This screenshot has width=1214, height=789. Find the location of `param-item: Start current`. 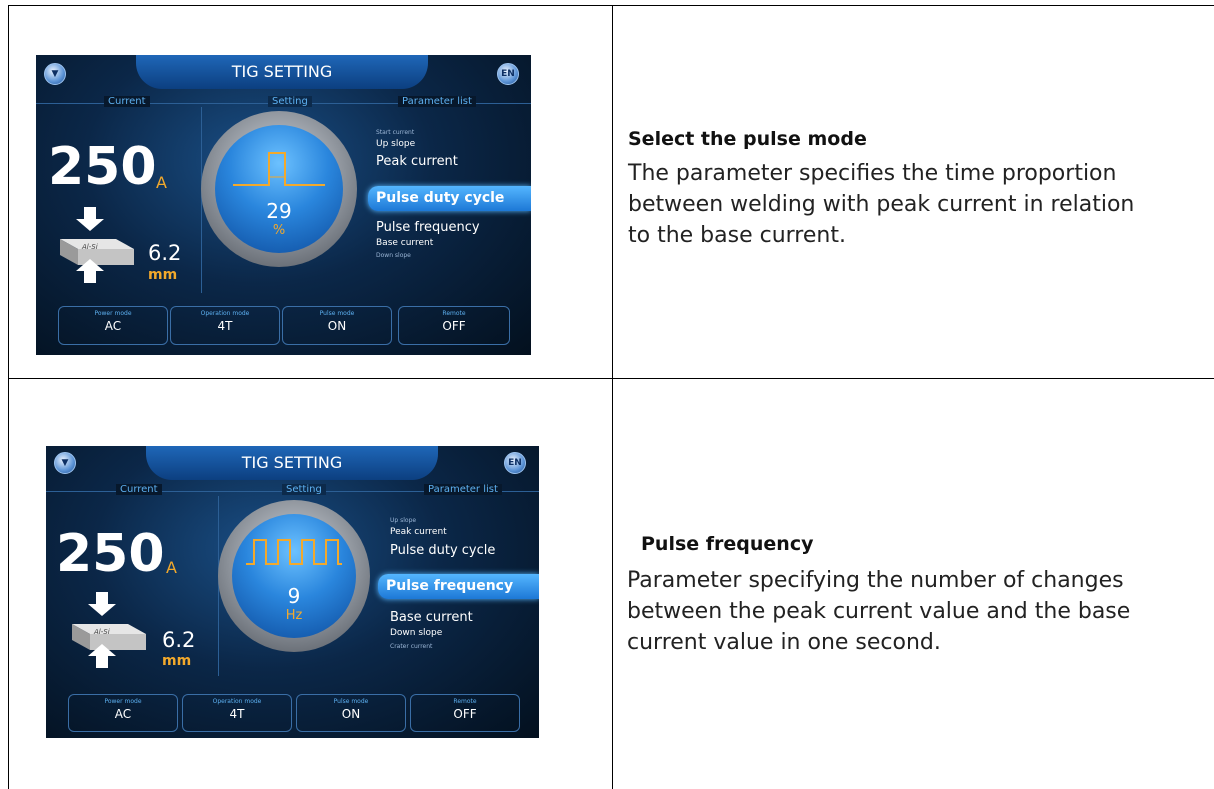

param-item: Start current is located at coordinates (395, 132).